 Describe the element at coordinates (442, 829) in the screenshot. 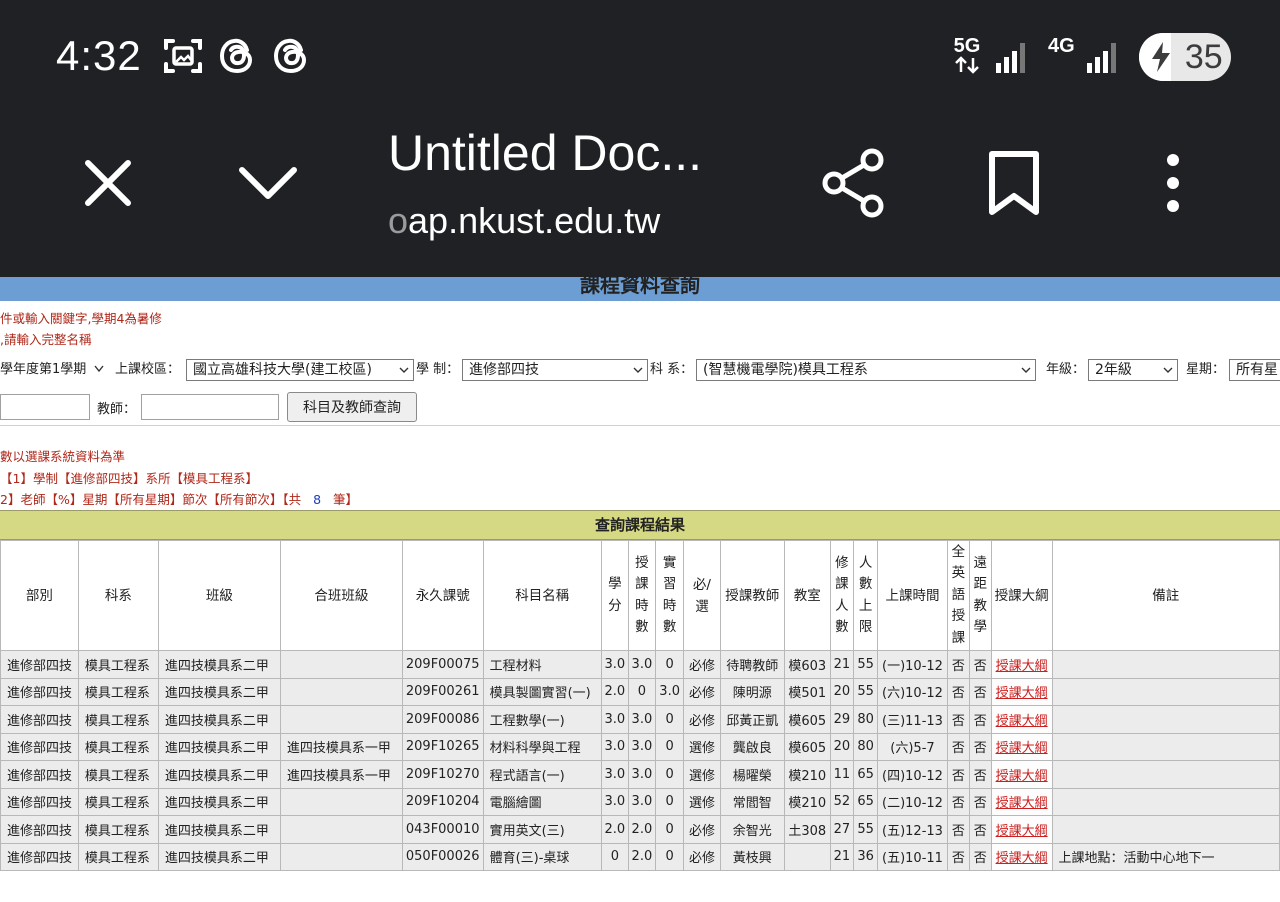

I see `table-cell: 043F00010` at that location.